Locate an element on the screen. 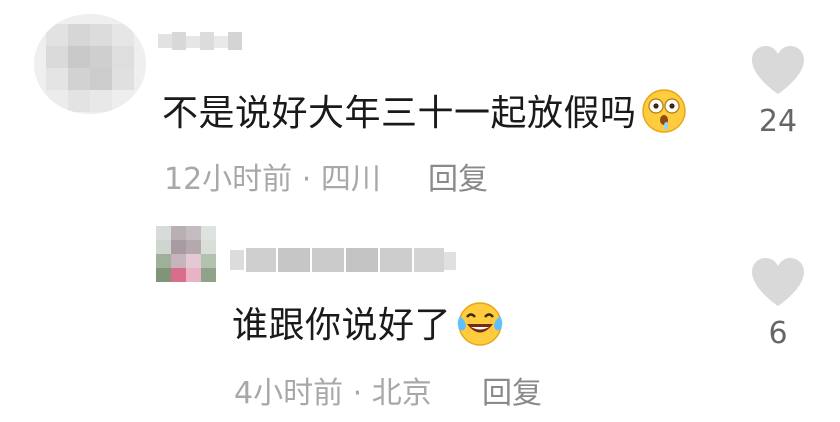  like-count: 6 is located at coordinates (778, 333).